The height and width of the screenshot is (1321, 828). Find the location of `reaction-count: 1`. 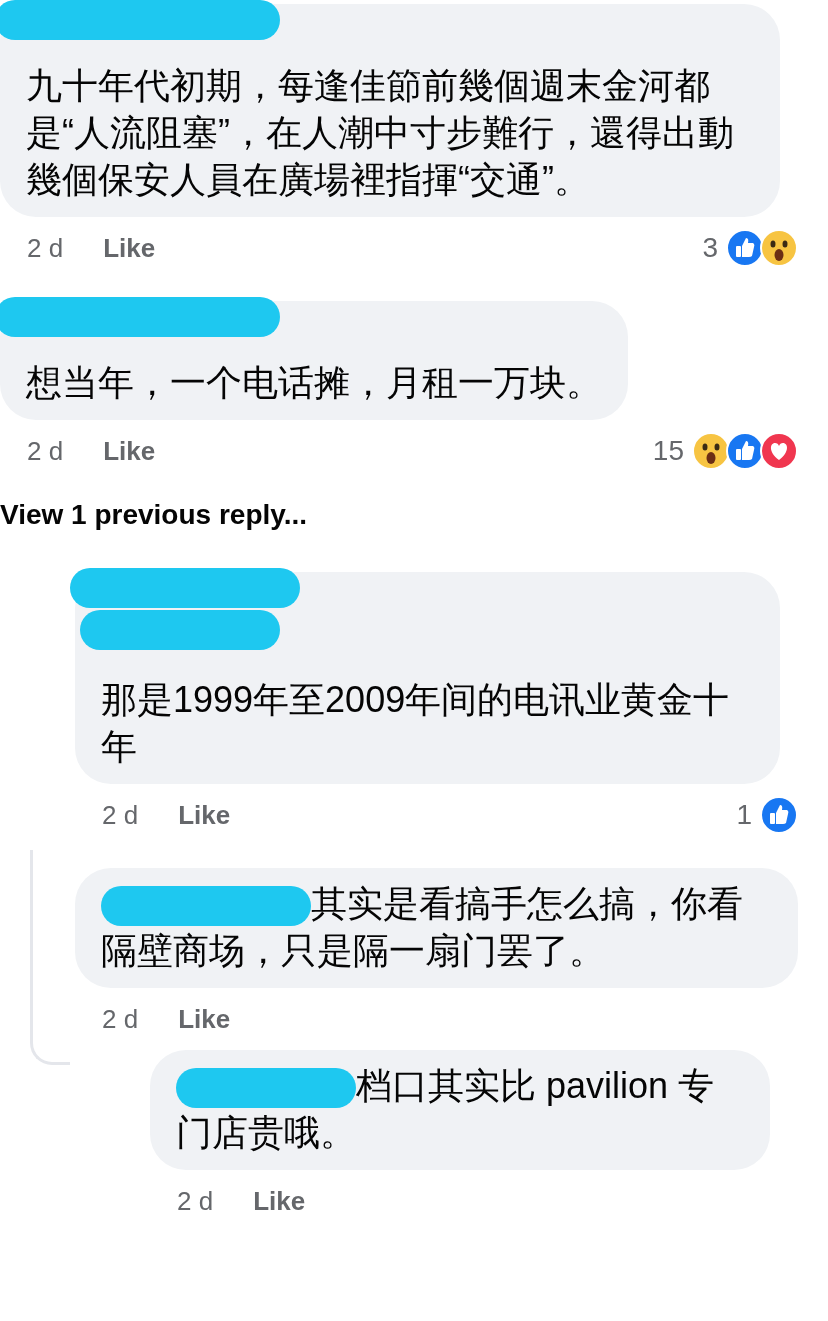

reaction-count: 1 is located at coordinates (744, 815).